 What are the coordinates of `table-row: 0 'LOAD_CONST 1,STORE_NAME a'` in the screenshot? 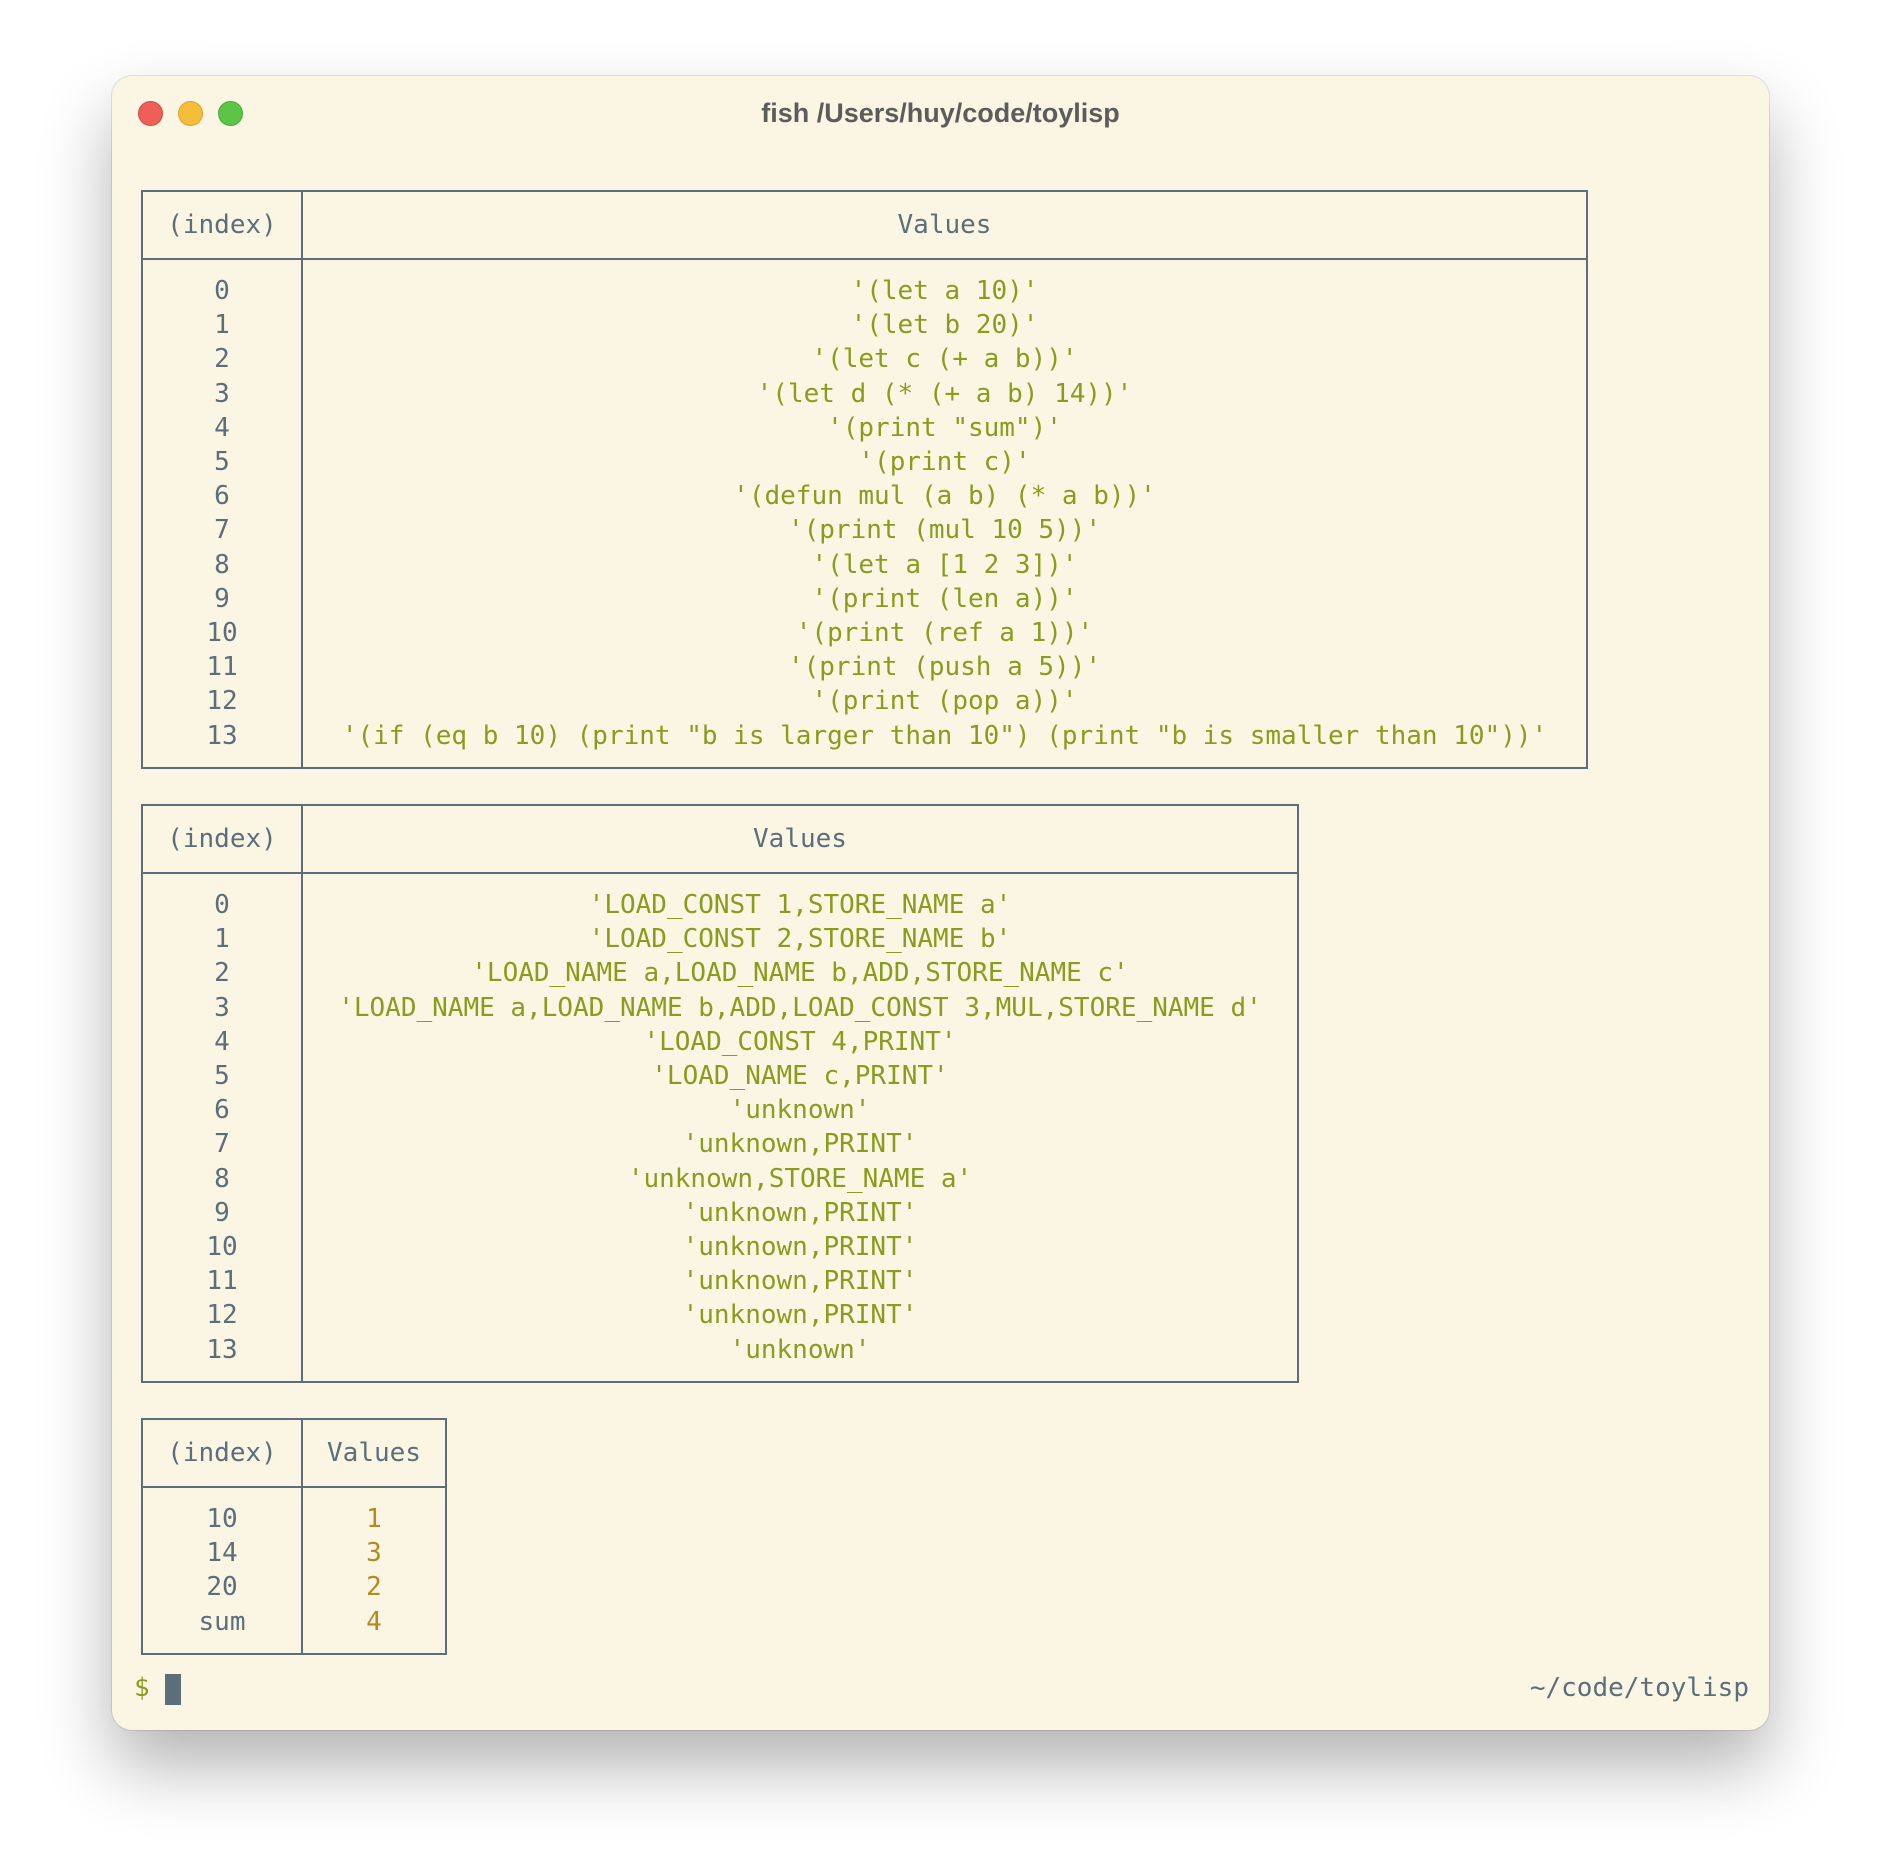 It's located at (720, 898).